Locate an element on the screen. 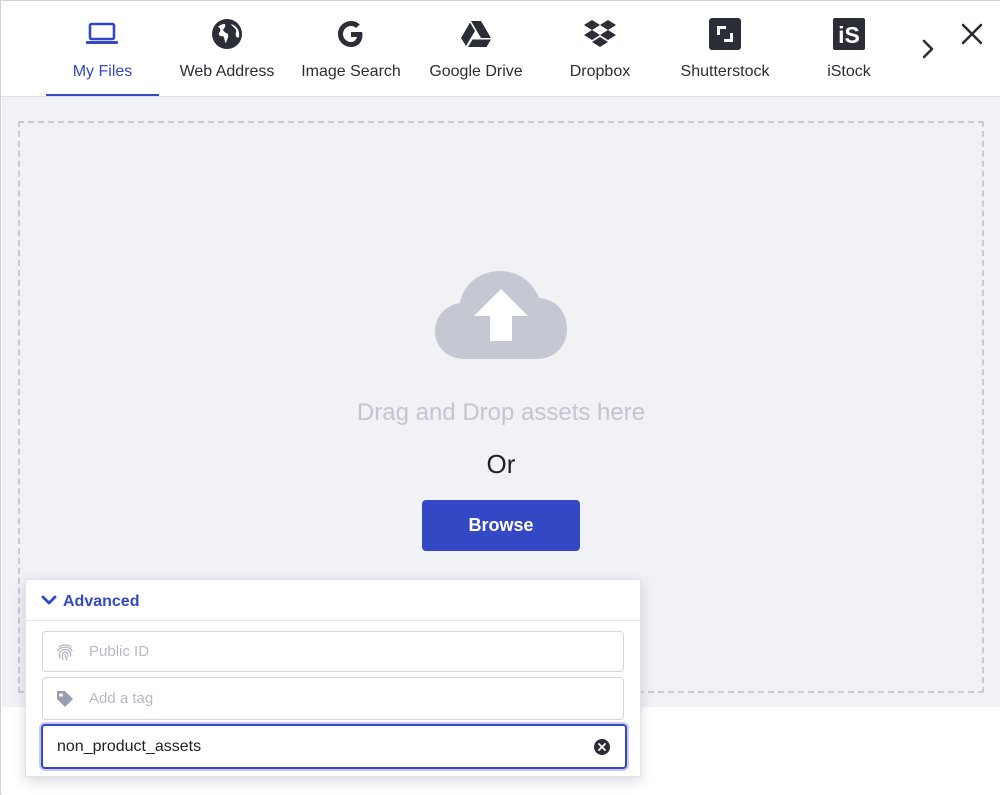  globe-icon is located at coordinates (227, 34).